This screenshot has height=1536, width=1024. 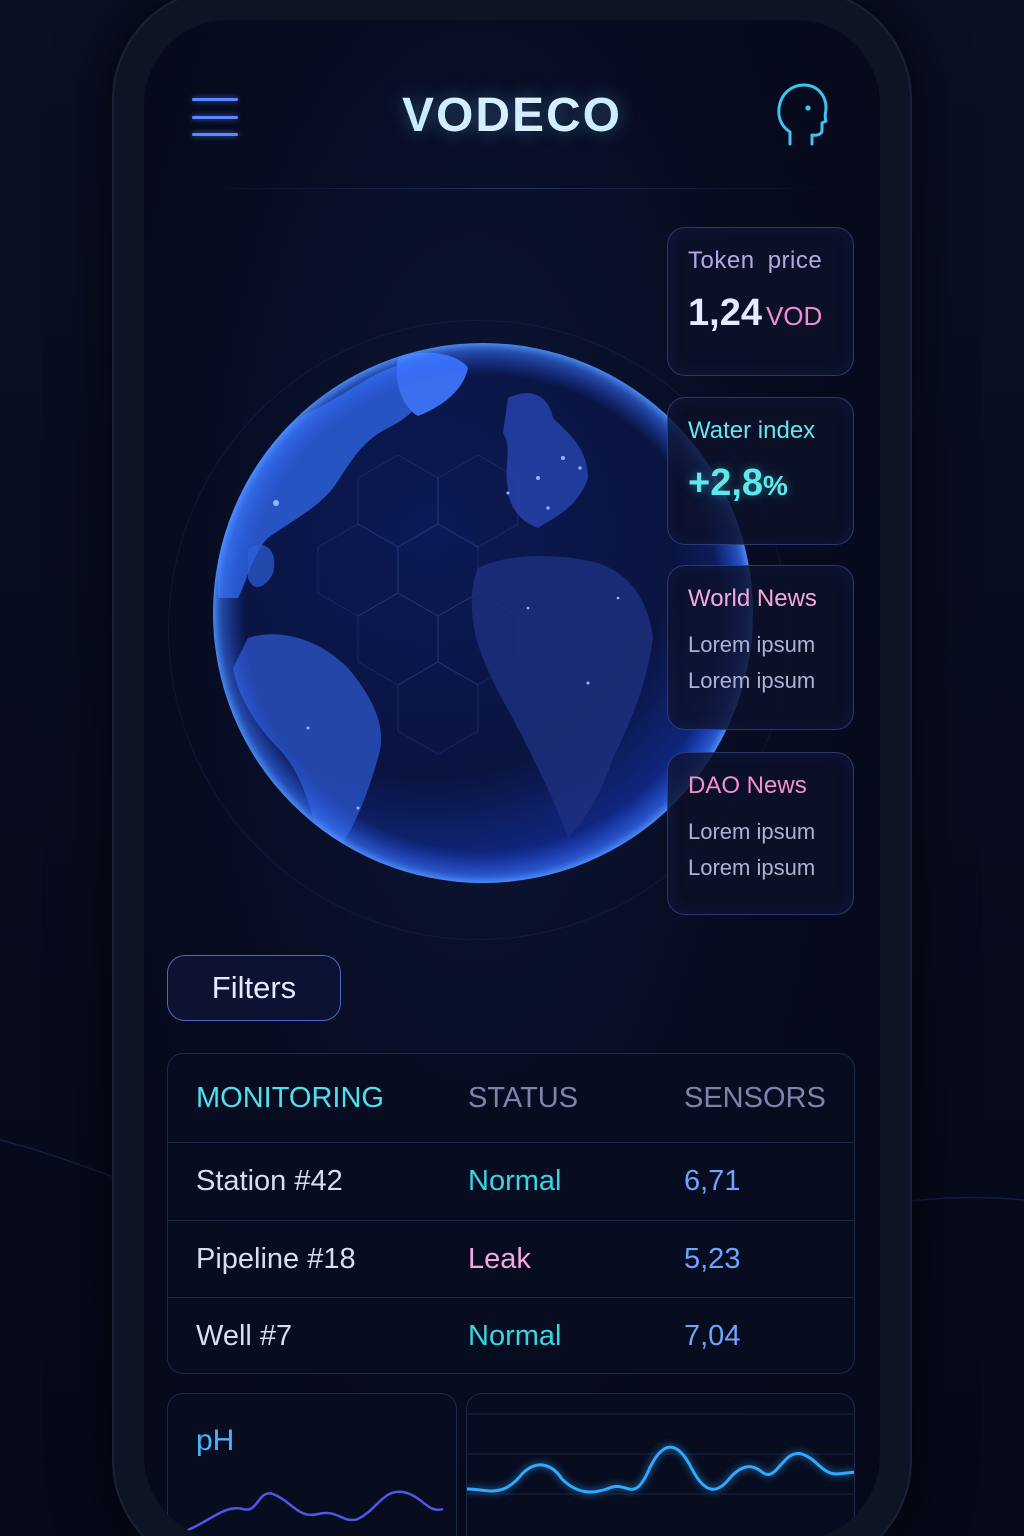 What do you see at coordinates (802, 115) in the screenshot?
I see `head-profile-icon` at bounding box center [802, 115].